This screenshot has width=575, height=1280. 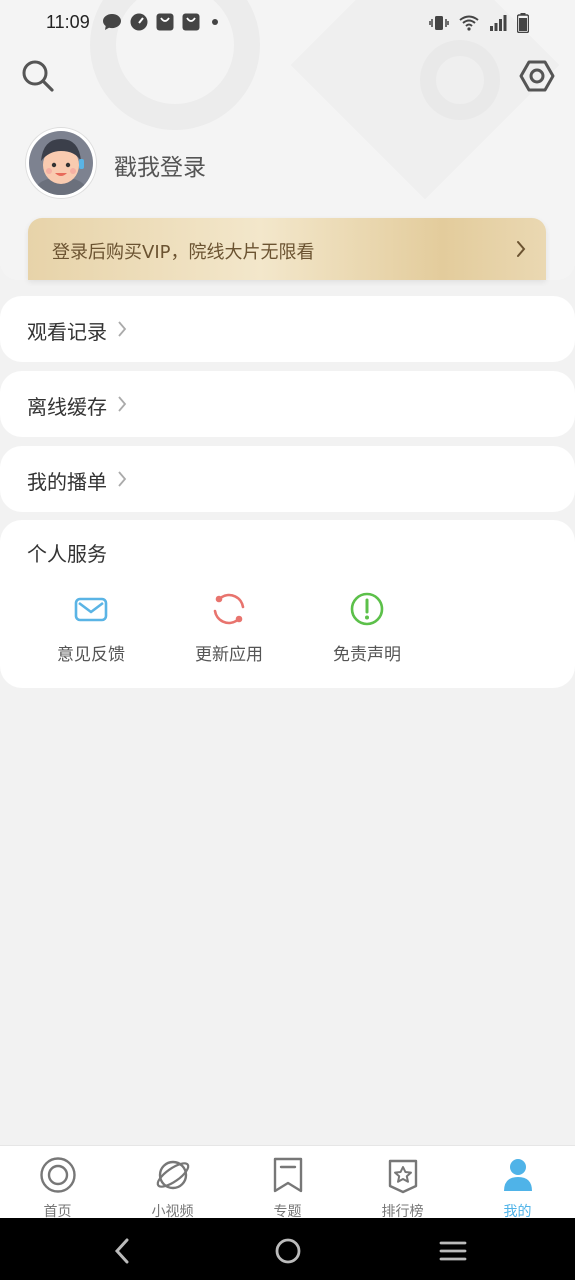 I want to click on settings-hexagon-icon, so click(x=537, y=76).